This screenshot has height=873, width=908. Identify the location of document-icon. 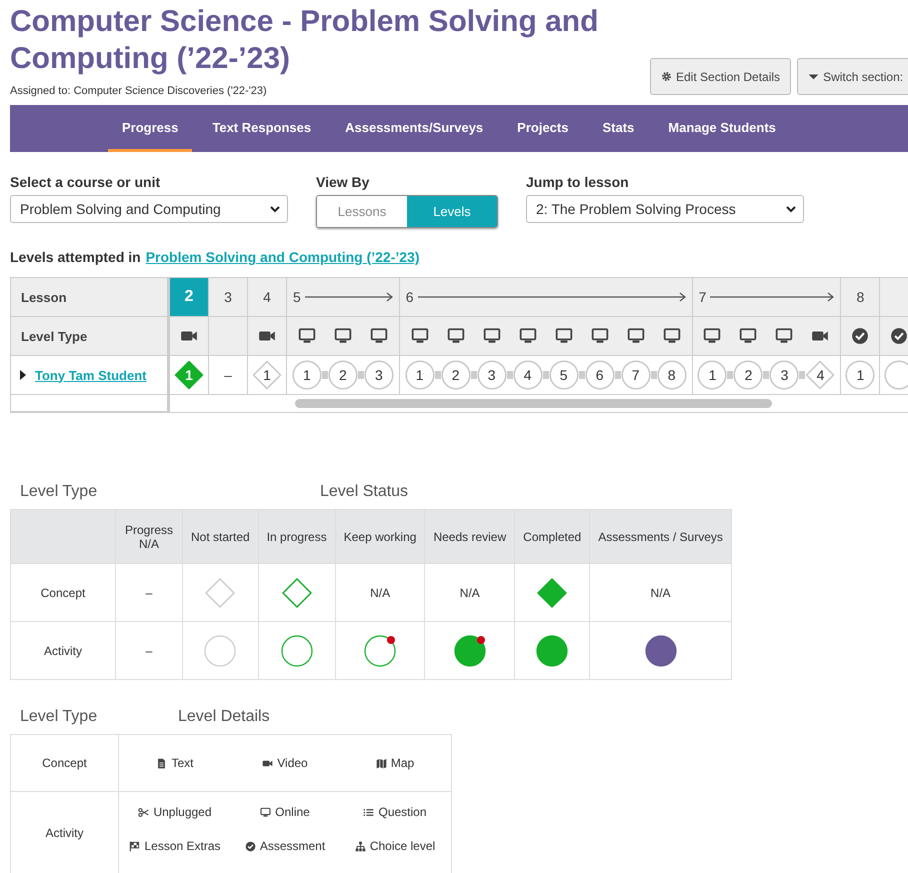
(162, 763).